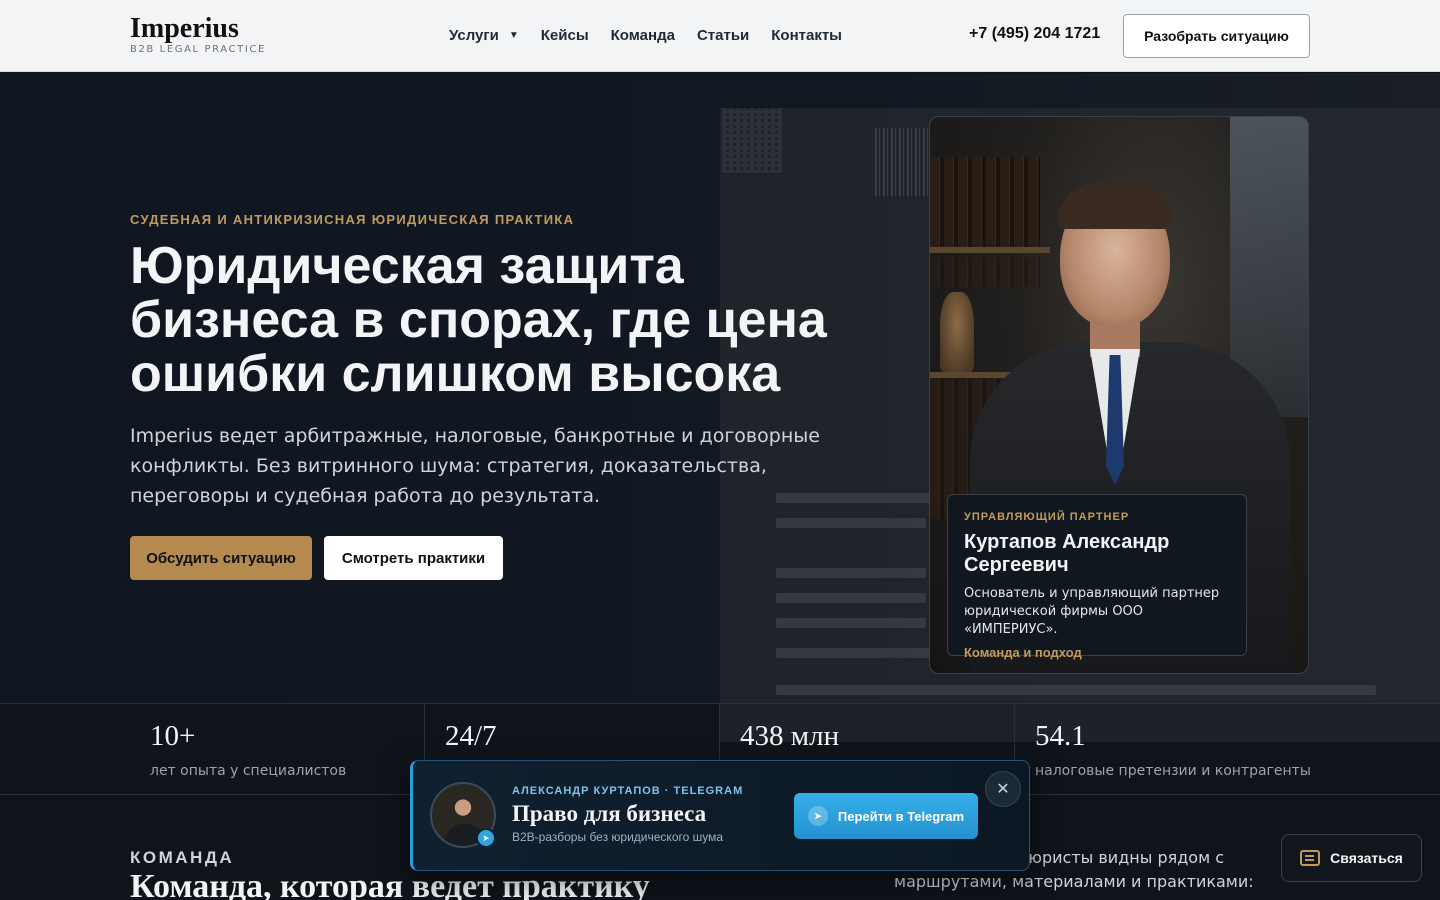 Image resolution: width=1440 pixels, height=900 pixels. What do you see at coordinates (1173, 771) in the screenshot?
I see `stat-label: налоговые претензии и контрагенты` at bounding box center [1173, 771].